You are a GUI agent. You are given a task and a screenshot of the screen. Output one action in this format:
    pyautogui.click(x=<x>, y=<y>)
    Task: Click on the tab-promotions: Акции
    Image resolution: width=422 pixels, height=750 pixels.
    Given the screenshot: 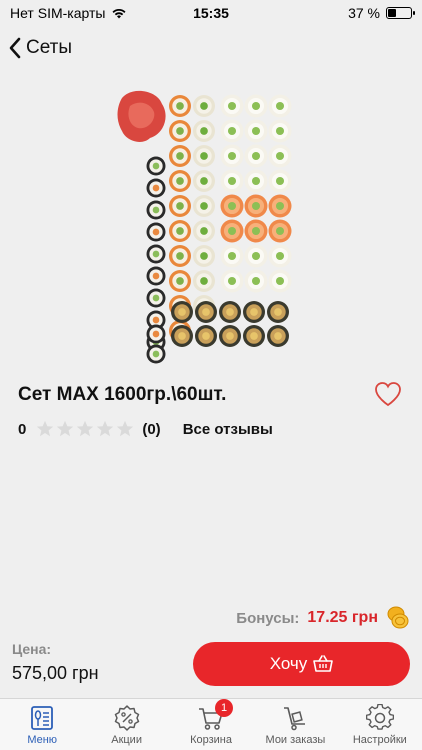 What is the action you would take?
    pyautogui.click(x=126, y=724)
    